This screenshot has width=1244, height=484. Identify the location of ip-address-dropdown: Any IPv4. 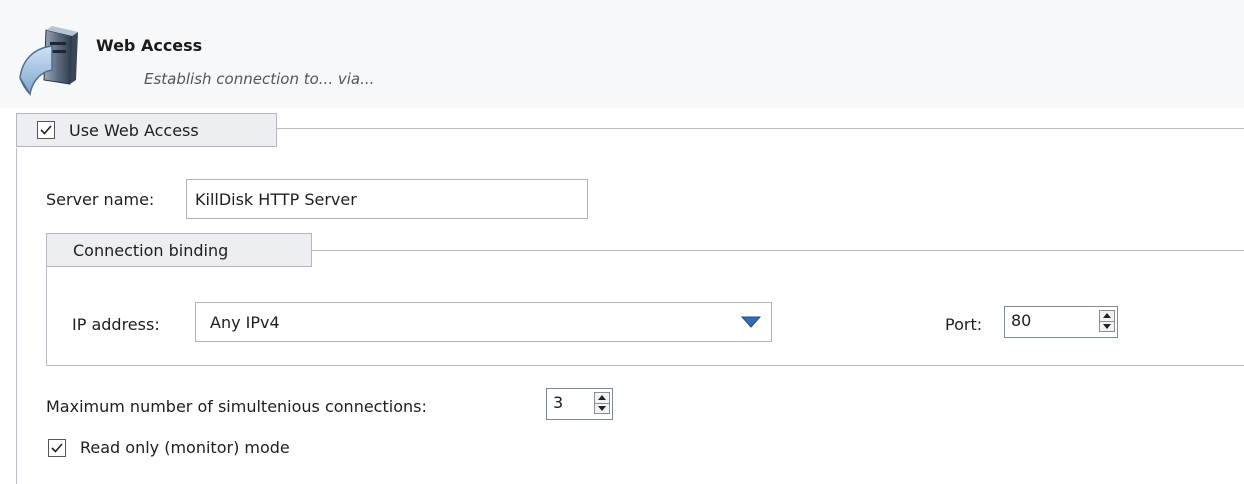
(483, 322).